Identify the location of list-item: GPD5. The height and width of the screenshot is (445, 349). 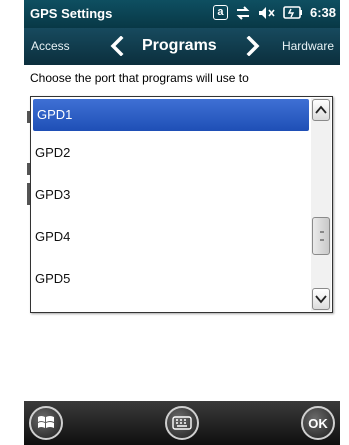
(171, 279).